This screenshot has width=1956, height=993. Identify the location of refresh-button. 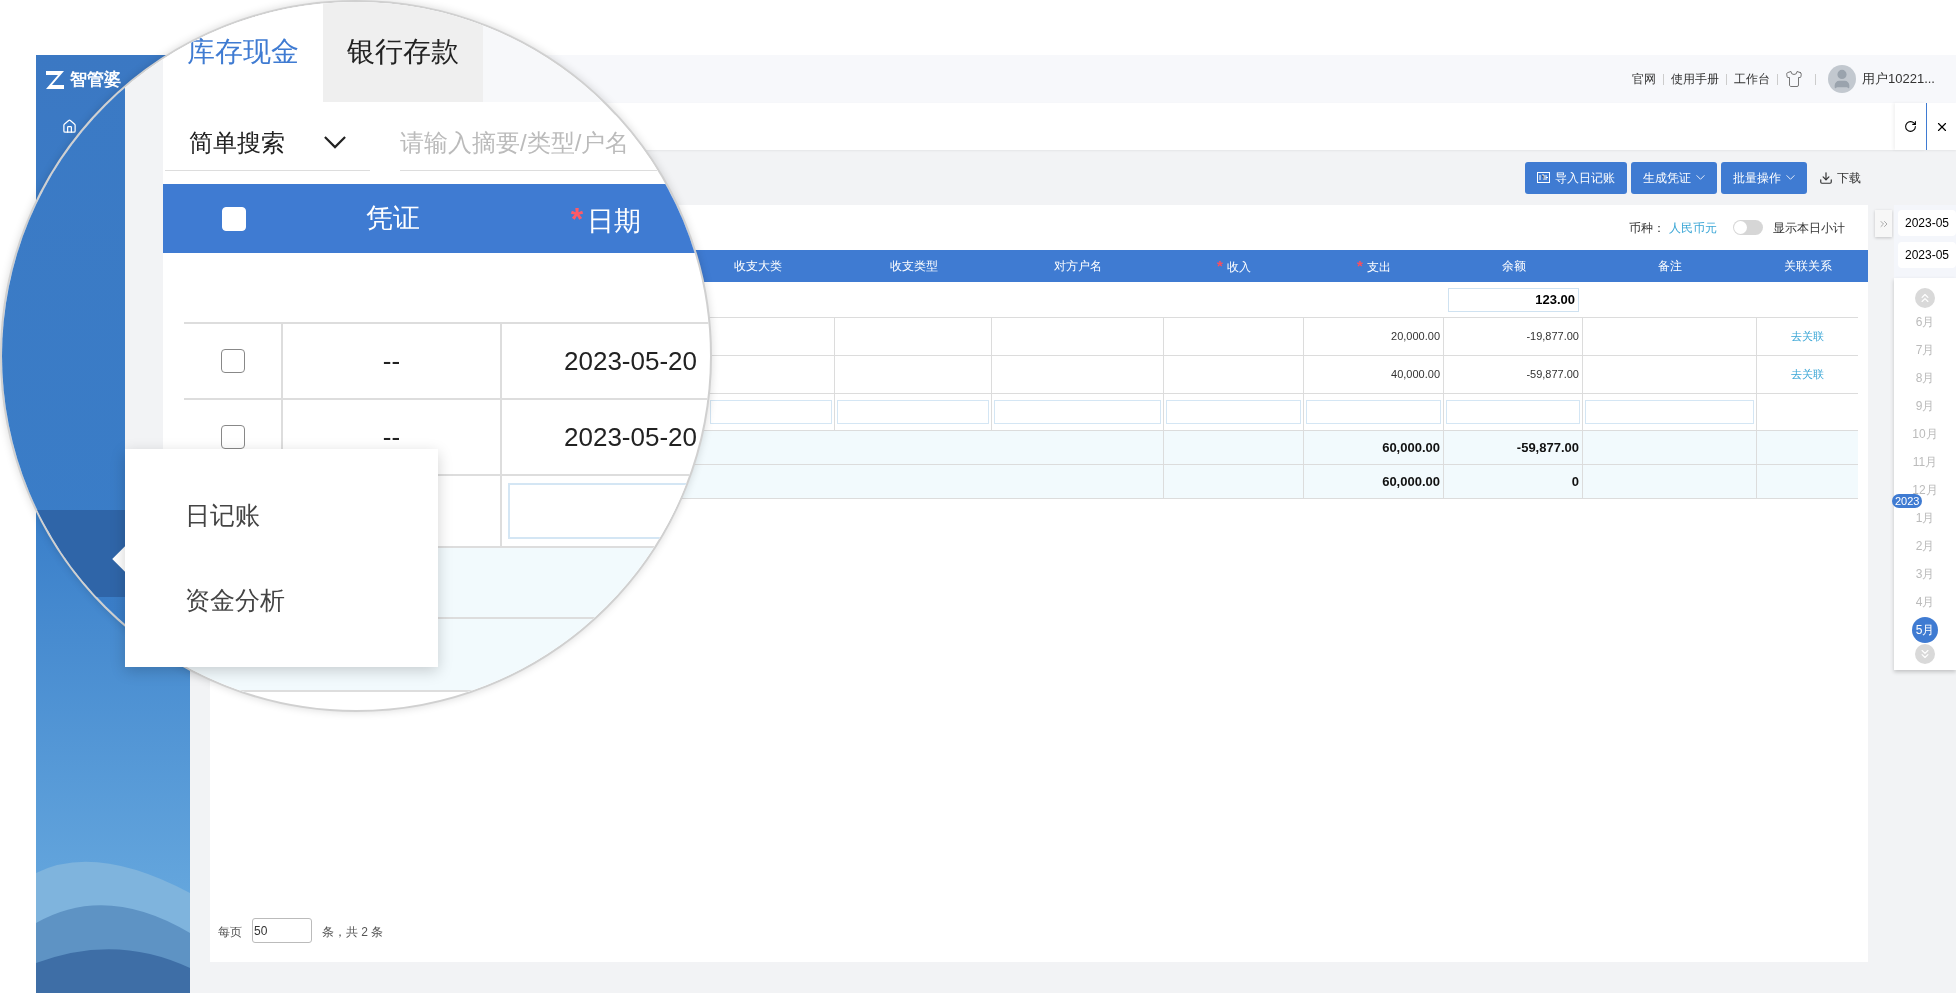
(1910, 126).